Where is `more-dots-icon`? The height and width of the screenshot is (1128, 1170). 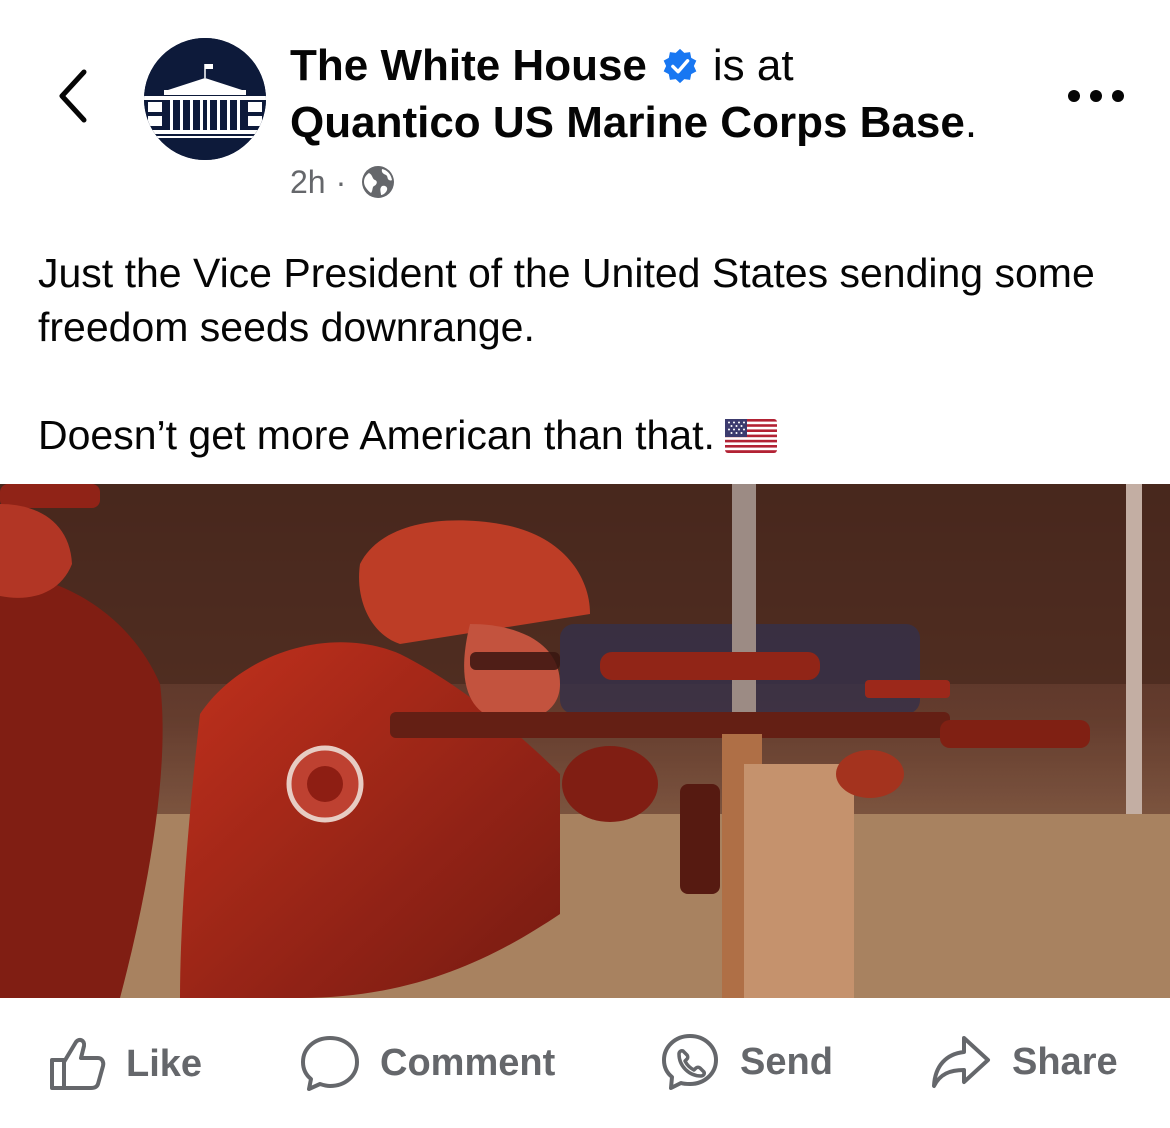 more-dots-icon is located at coordinates (1096, 96).